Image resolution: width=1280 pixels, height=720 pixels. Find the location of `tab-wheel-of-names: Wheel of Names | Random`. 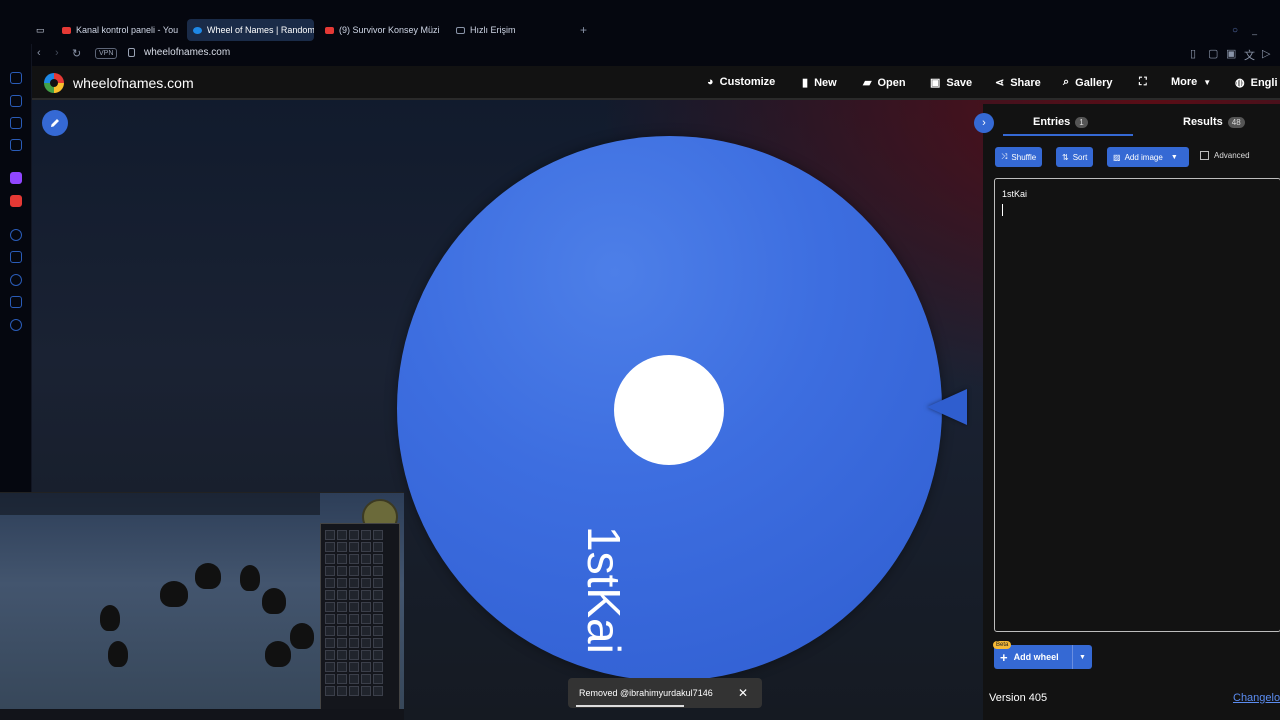

tab-wheel-of-names: Wheel of Names | Random is located at coordinates (250, 30).